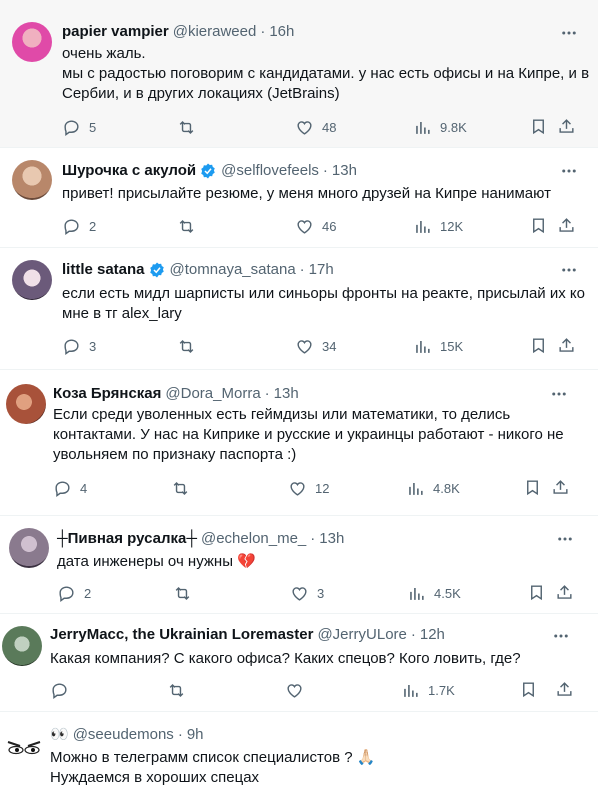  What do you see at coordinates (281, 32) in the screenshot?
I see `timestamp: 16h` at bounding box center [281, 32].